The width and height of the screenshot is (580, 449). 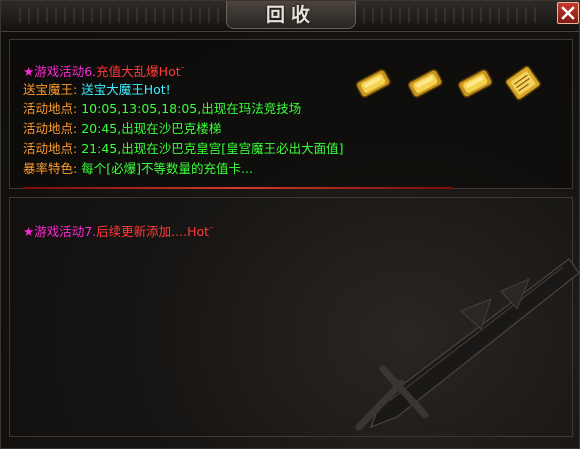 I want to click on event7-title: ★游戏活动7.后续更新添加....Hot˜, so click(x=118, y=232).